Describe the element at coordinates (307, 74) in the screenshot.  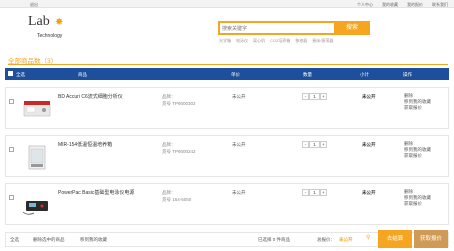
I see `header-qty: 数量` at that location.